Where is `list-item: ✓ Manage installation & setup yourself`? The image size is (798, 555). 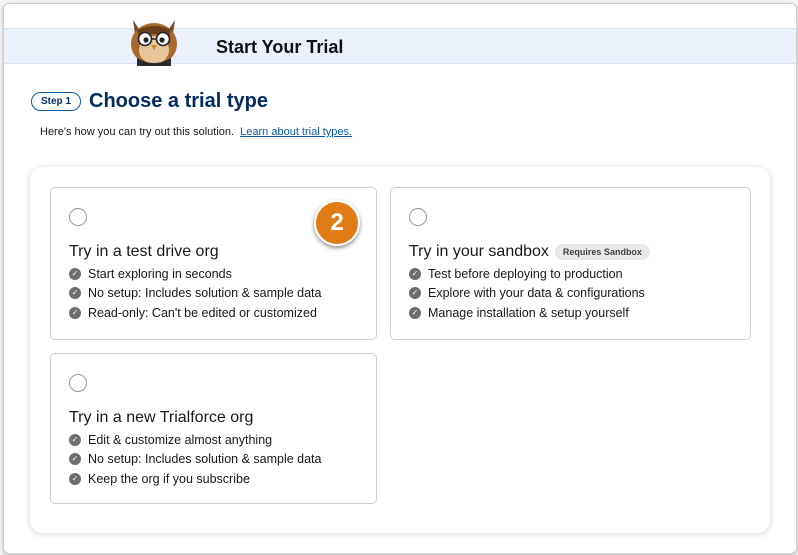 list-item: ✓ Manage installation & setup yourself is located at coordinates (527, 313).